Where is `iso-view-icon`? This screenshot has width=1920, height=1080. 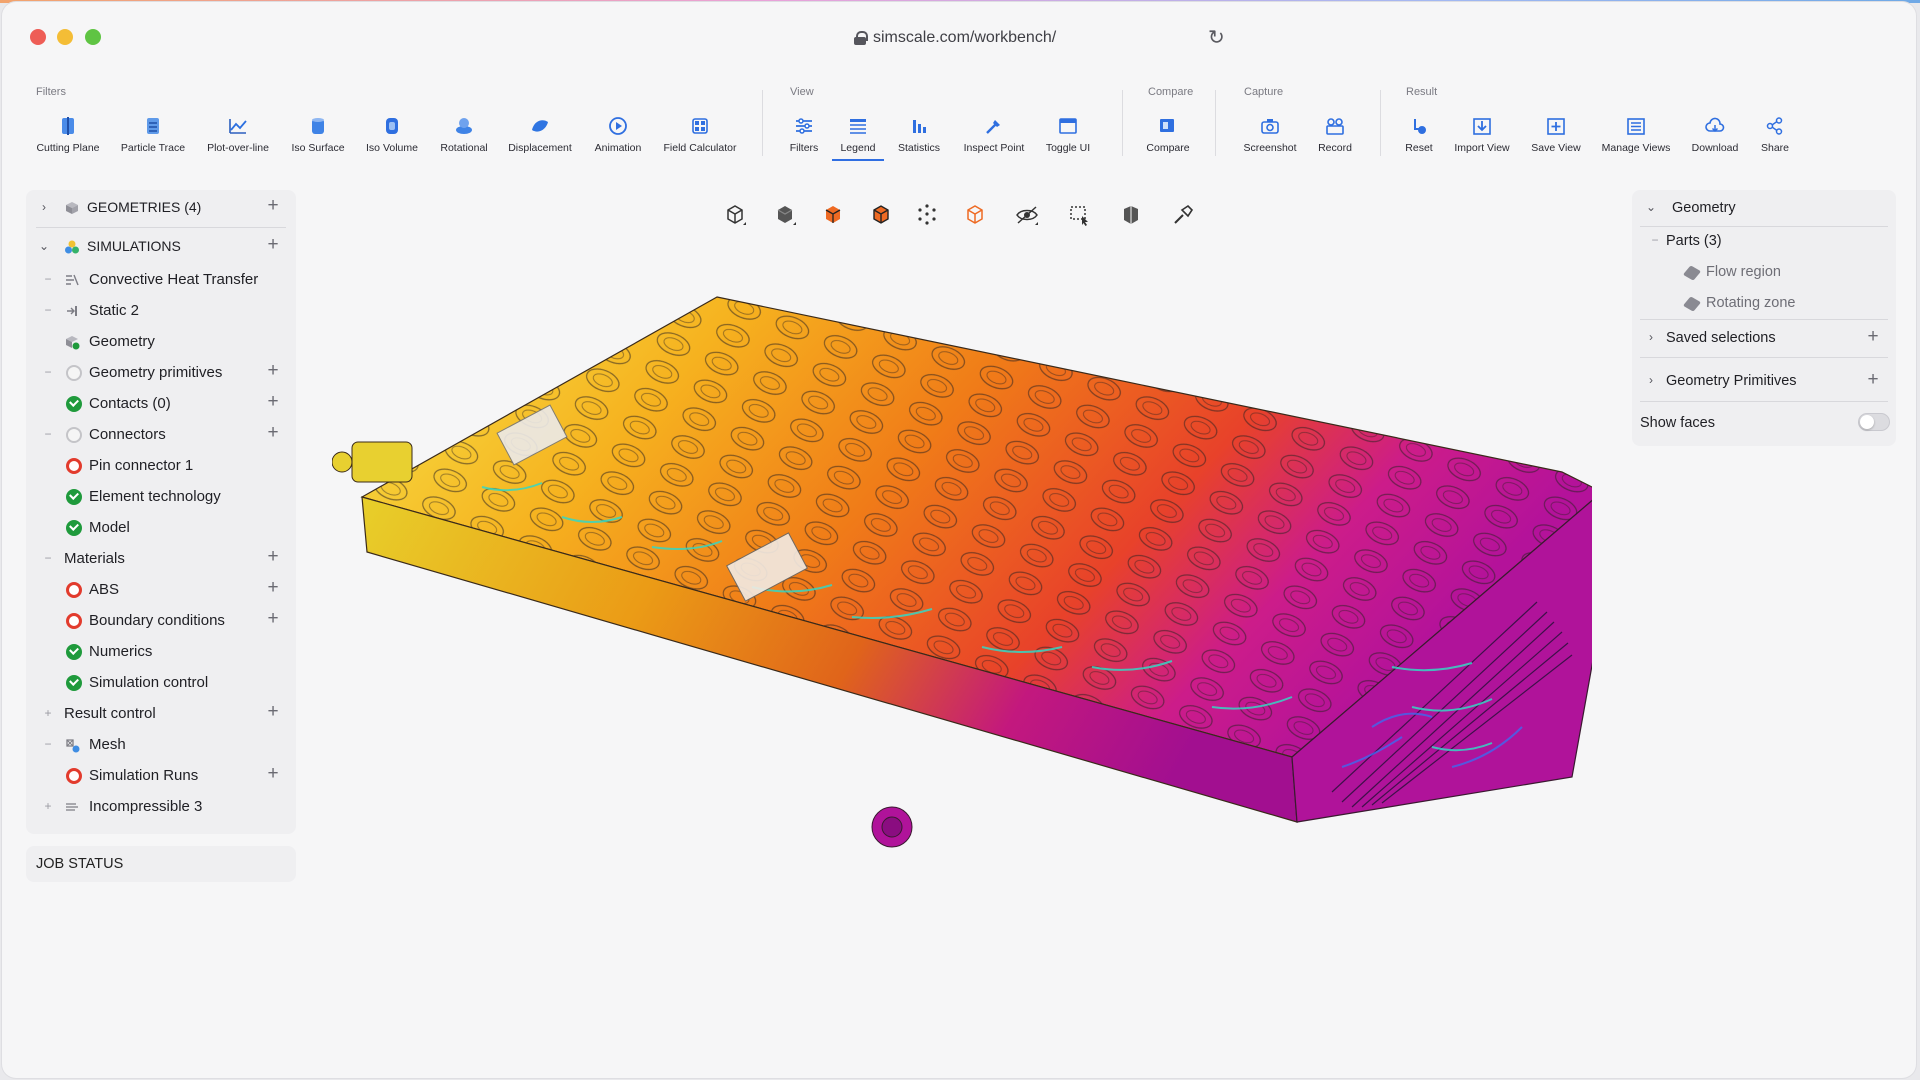 iso-view-icon is located at coordinates (735, 215).